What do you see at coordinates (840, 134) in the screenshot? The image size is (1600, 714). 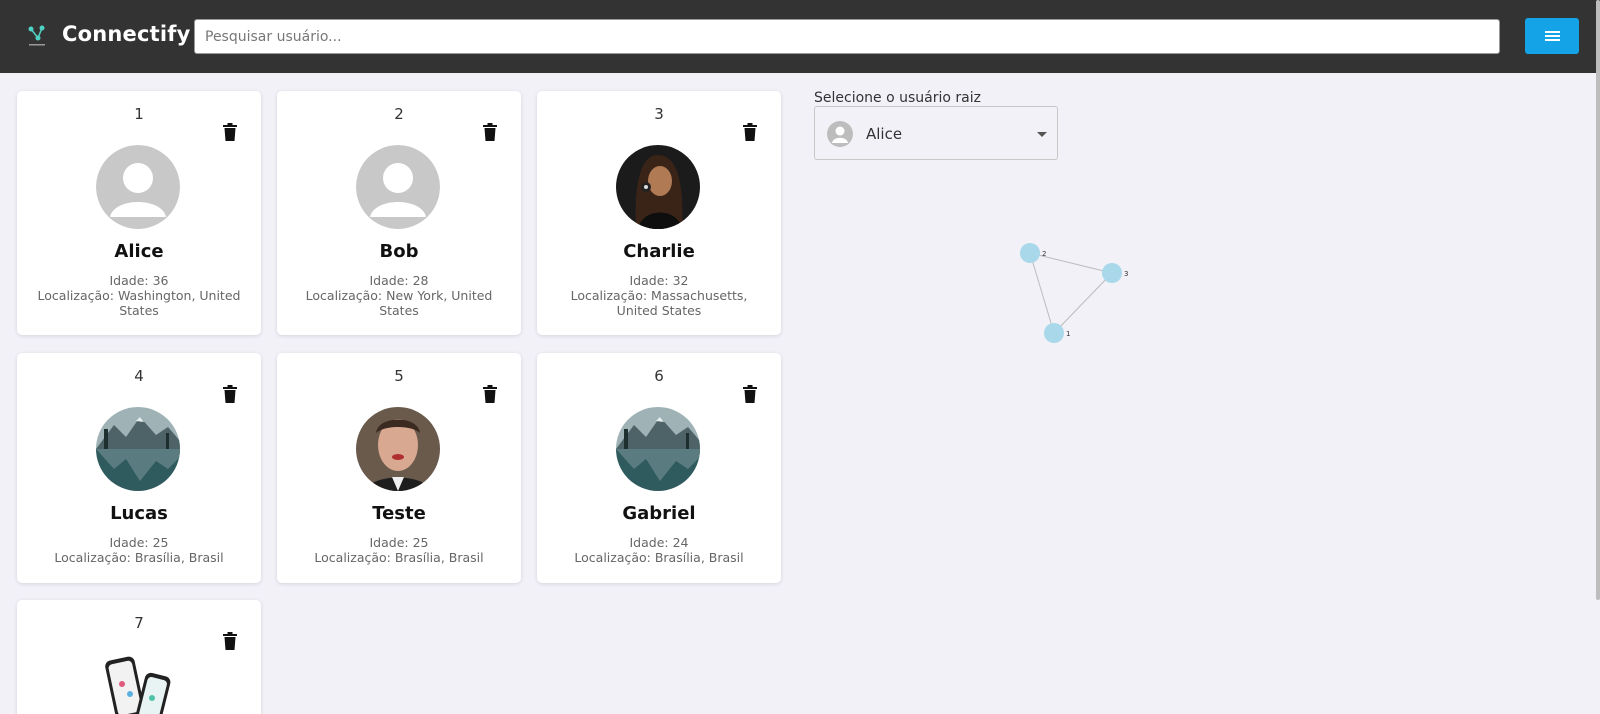 I see `user-avatar-icon` at bounding box center [840, 134].